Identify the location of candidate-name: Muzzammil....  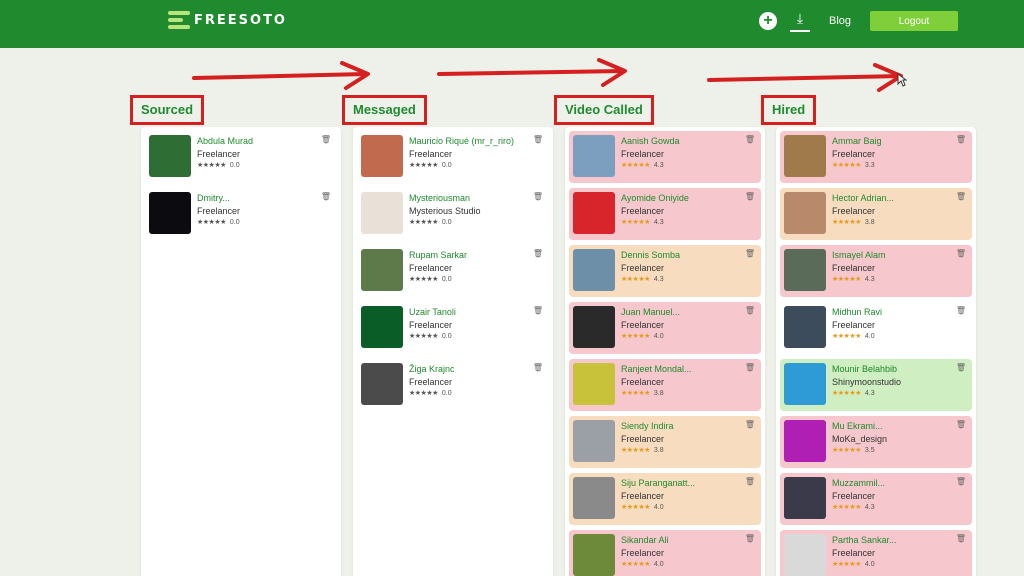
(858, 483).